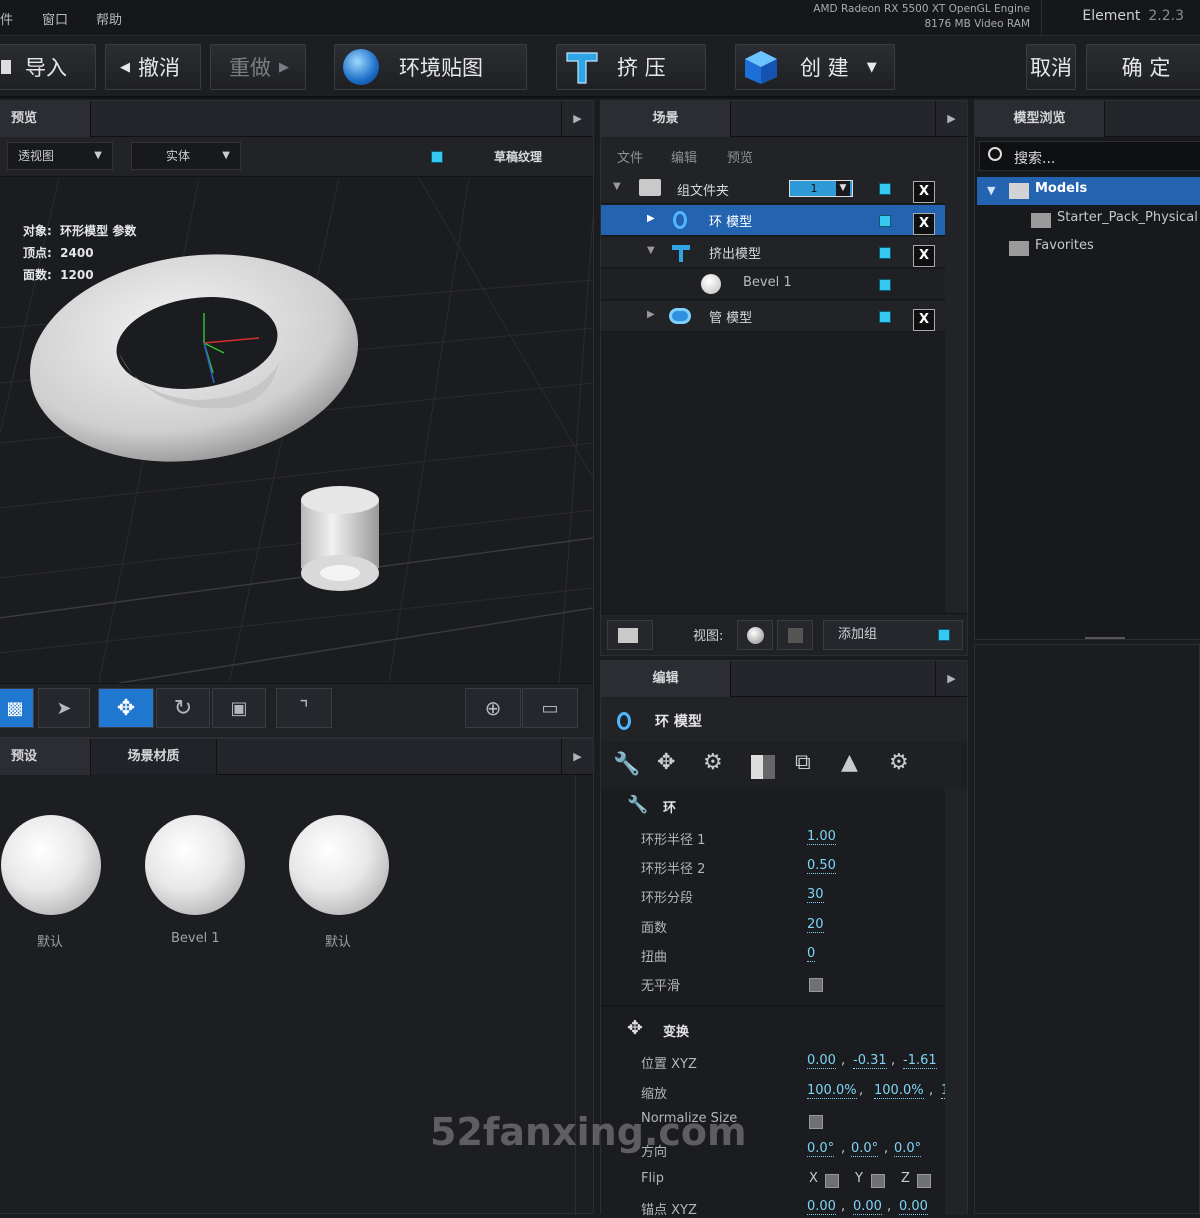  What do you see at coordinates (832, 1091) in the screenshot?
I see `scale-x: 100.0%` at bounding box center [832, 1091].